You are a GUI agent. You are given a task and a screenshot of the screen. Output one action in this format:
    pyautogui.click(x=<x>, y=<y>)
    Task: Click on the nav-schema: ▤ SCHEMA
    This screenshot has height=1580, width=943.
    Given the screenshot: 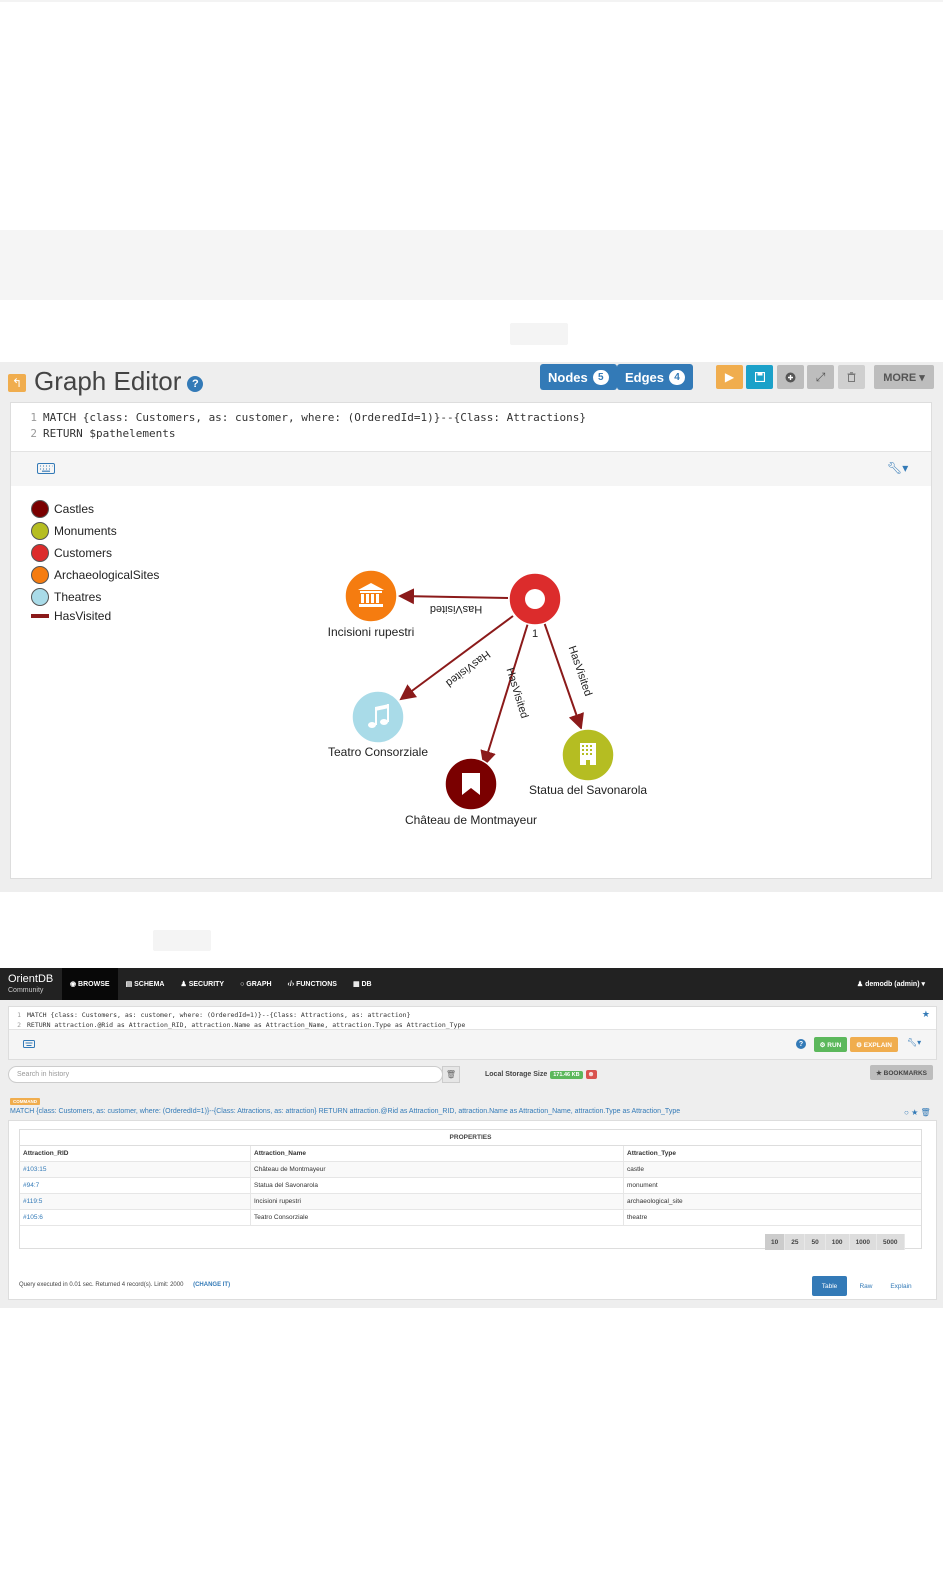 What is the action you would take?
    pyautogui.click(x=145, y=984)
    